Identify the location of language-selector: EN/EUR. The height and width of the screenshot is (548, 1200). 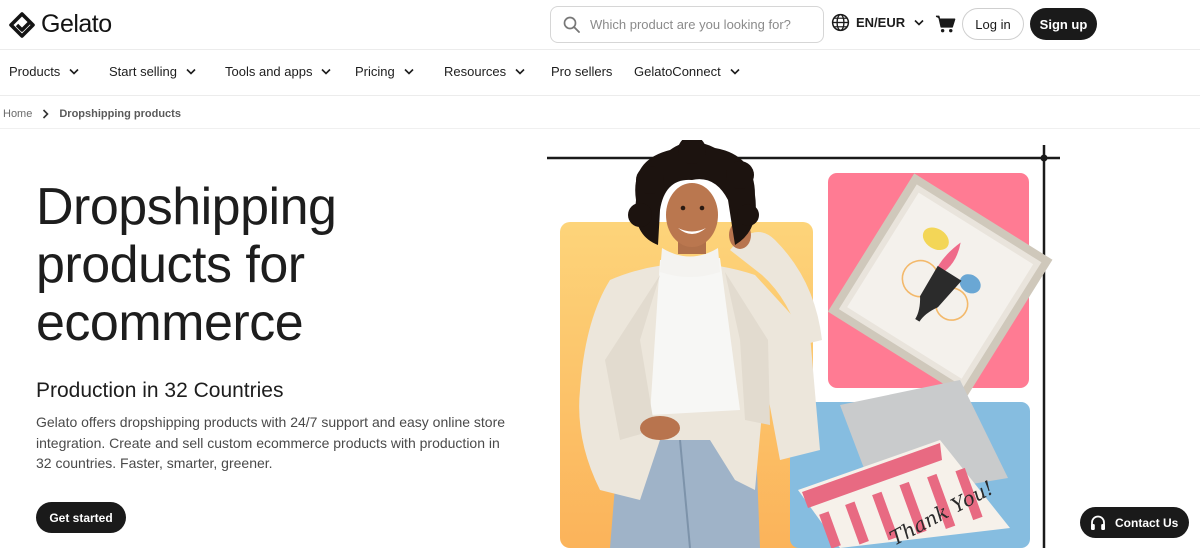
(877, 22).